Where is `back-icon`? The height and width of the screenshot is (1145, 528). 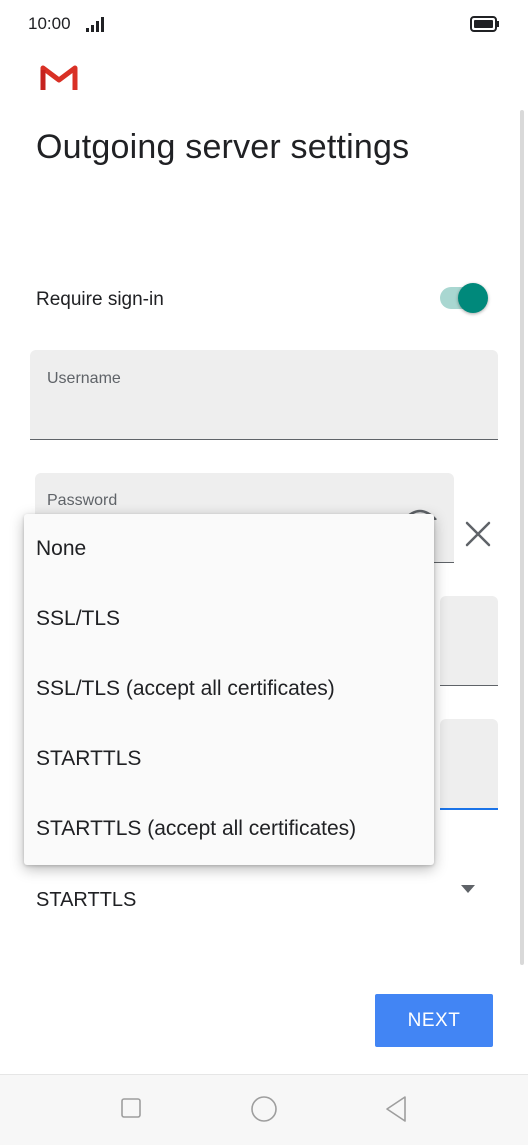 back-icon is located at coordinates (396, 1109).